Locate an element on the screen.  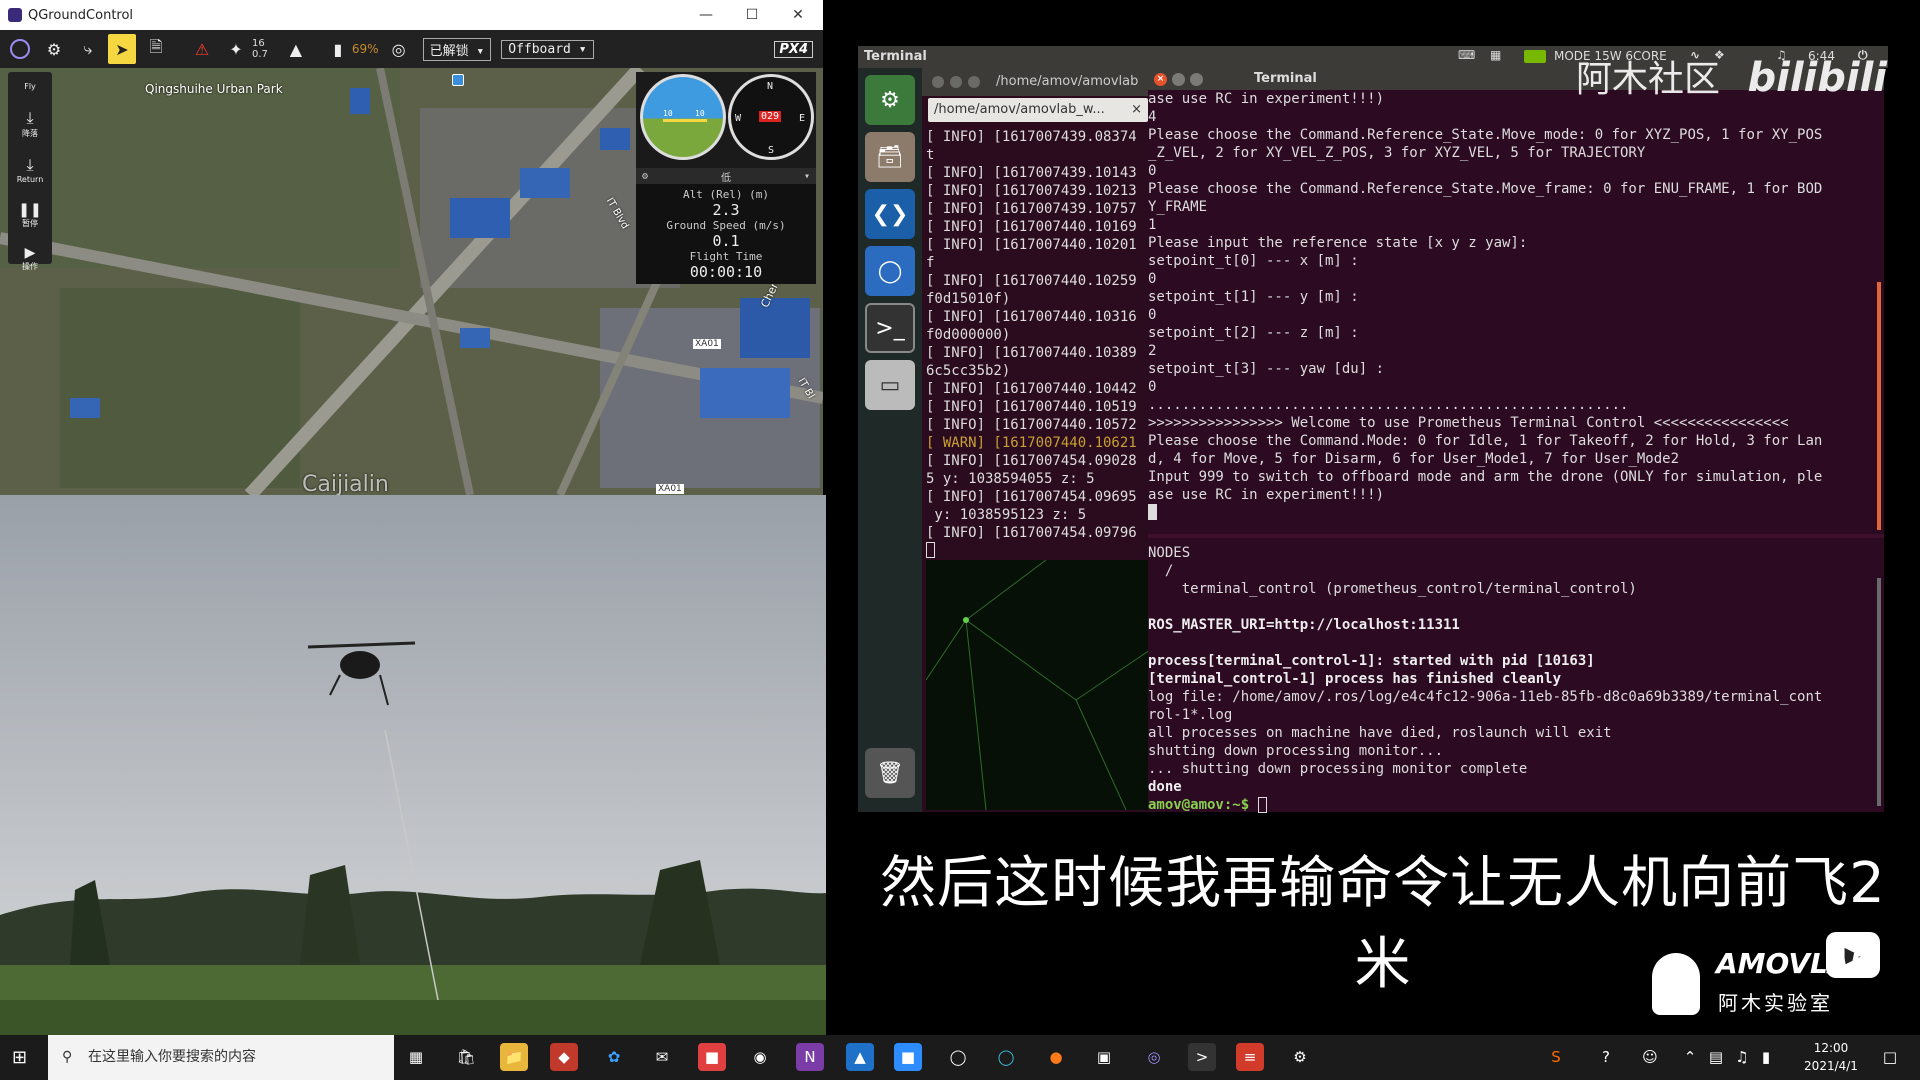
launcher-vscode-icon: ❮❯ is located at coordinates (890, 214).